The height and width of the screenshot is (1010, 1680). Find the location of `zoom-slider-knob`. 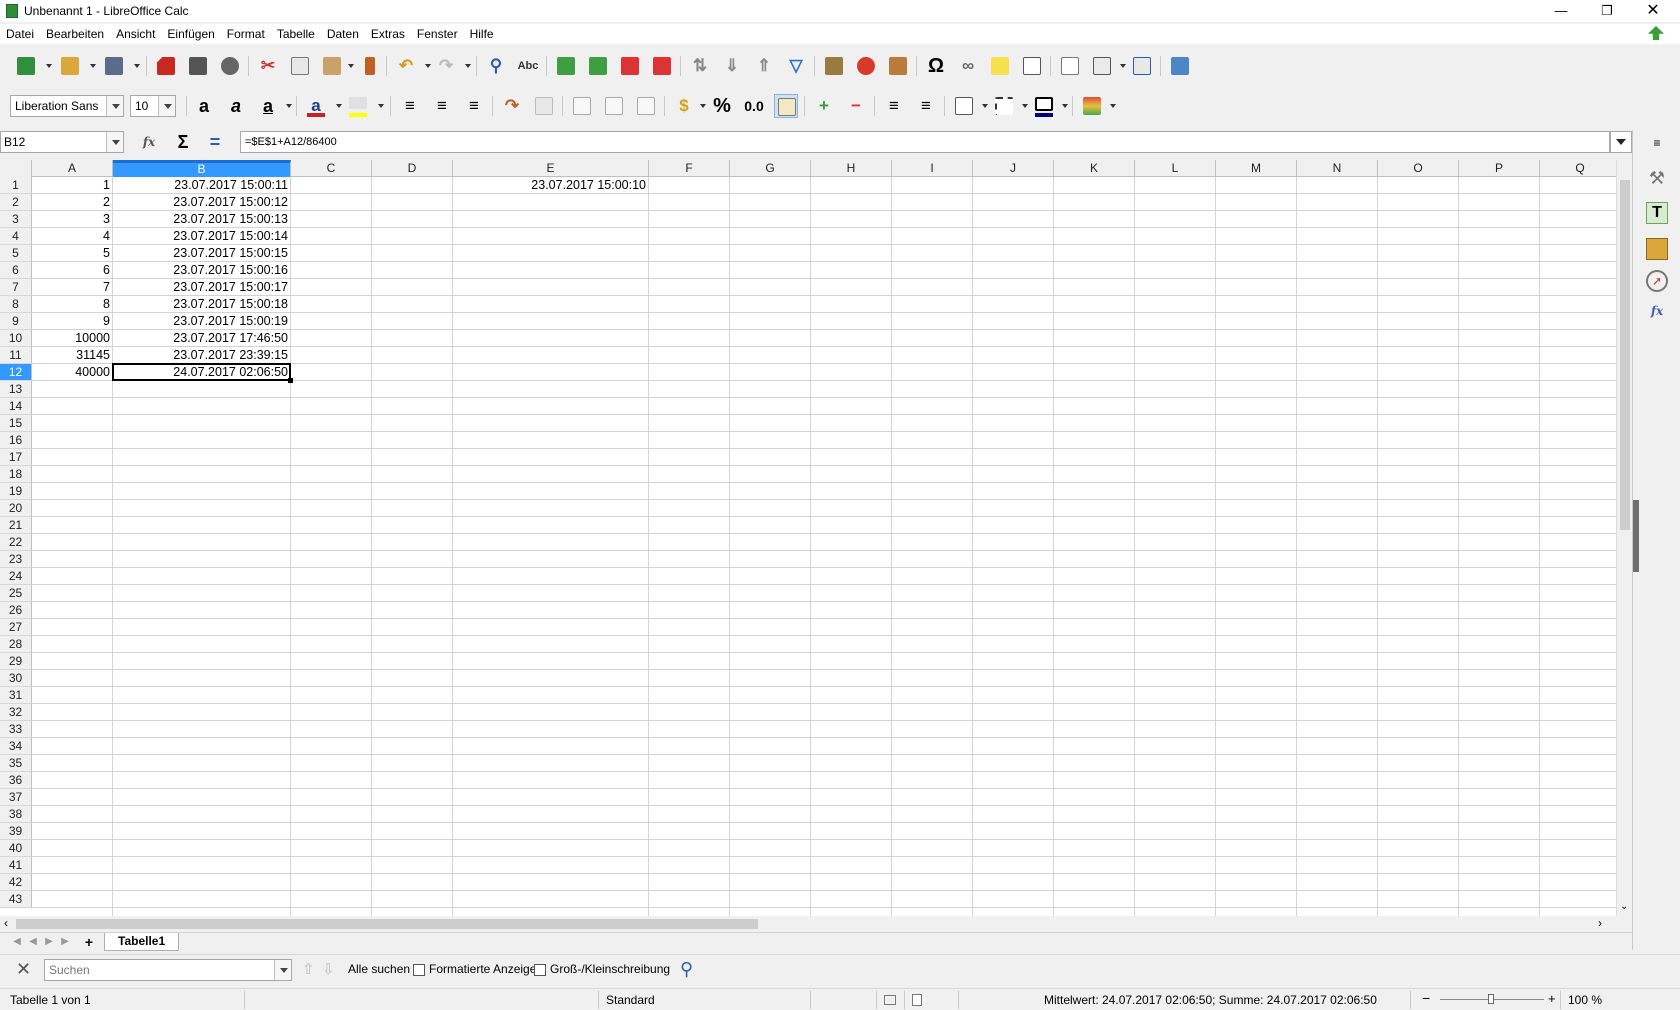

zoom-slider-knob is located at coordinates (1491, 999).